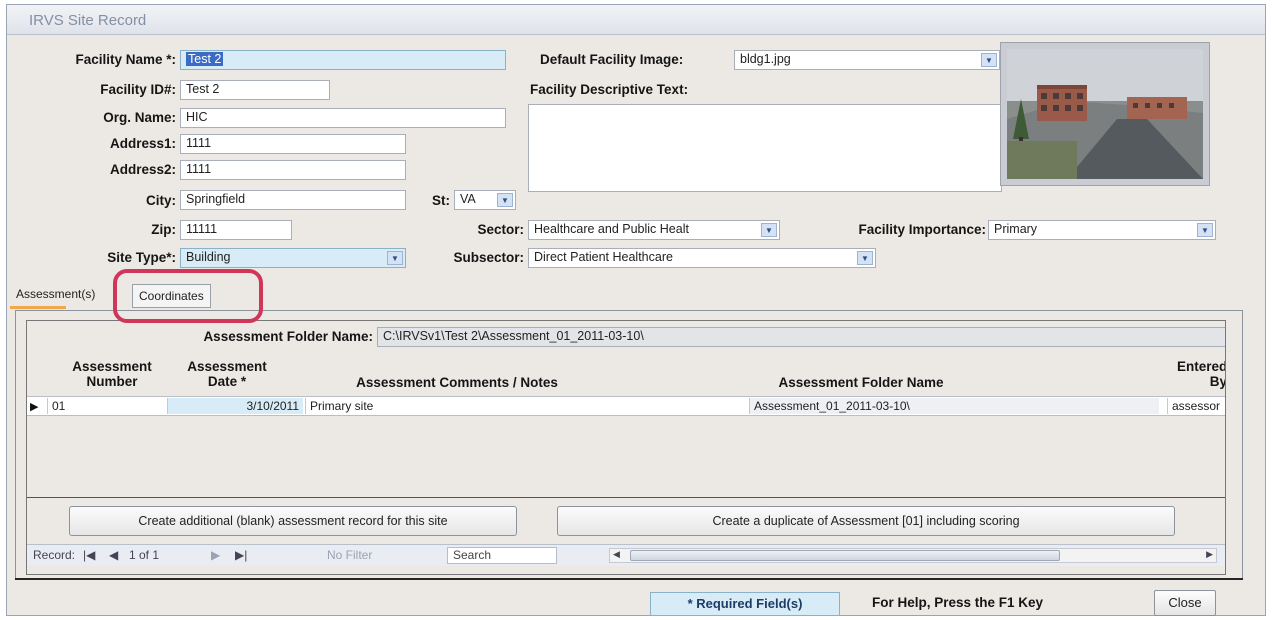 The image size is (1272, 620). What do you see at coordinates (1196, 406) in the screenshot?
I see `cell-entered-by: assessor` at bounding box center [1196, 406].